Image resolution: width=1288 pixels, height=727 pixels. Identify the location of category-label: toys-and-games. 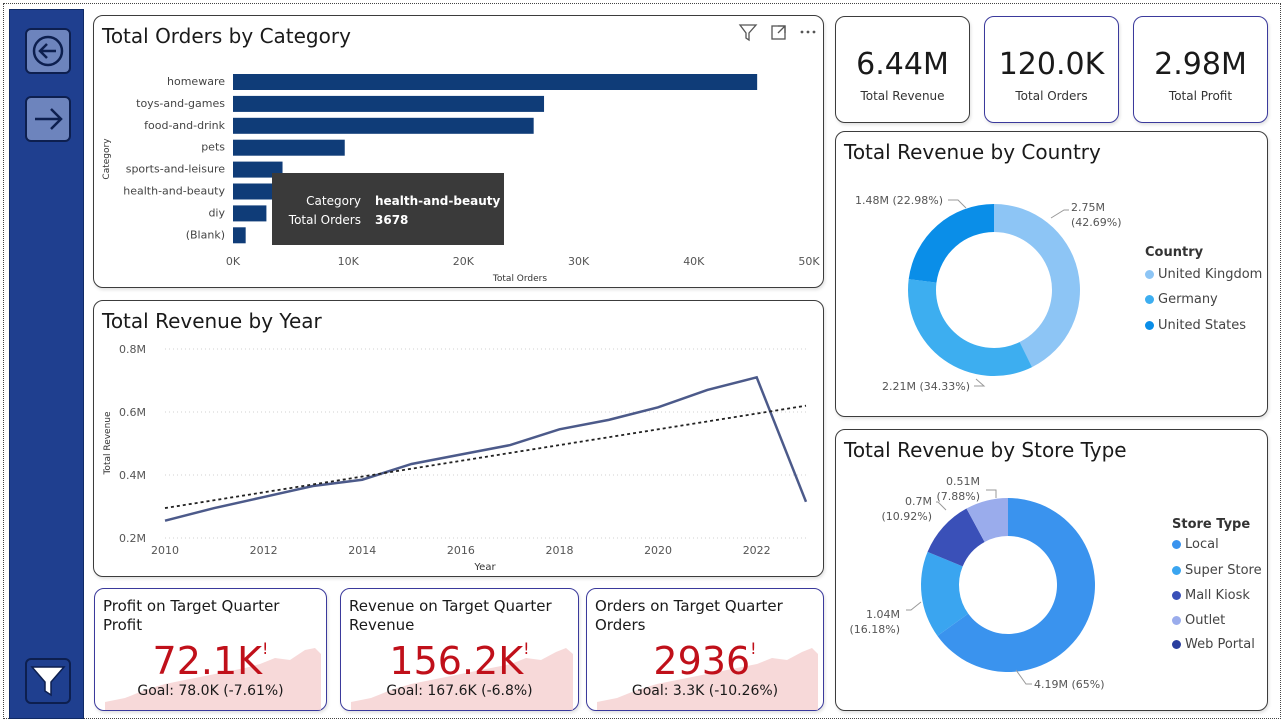
(180, 103).